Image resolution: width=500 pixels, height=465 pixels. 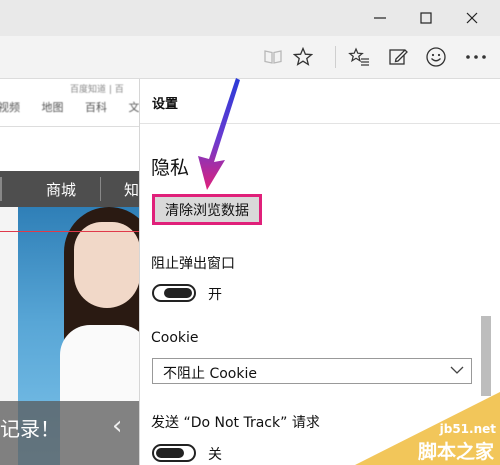 I want to click on popup-blocker-toggle, so click(x=174, y=293).